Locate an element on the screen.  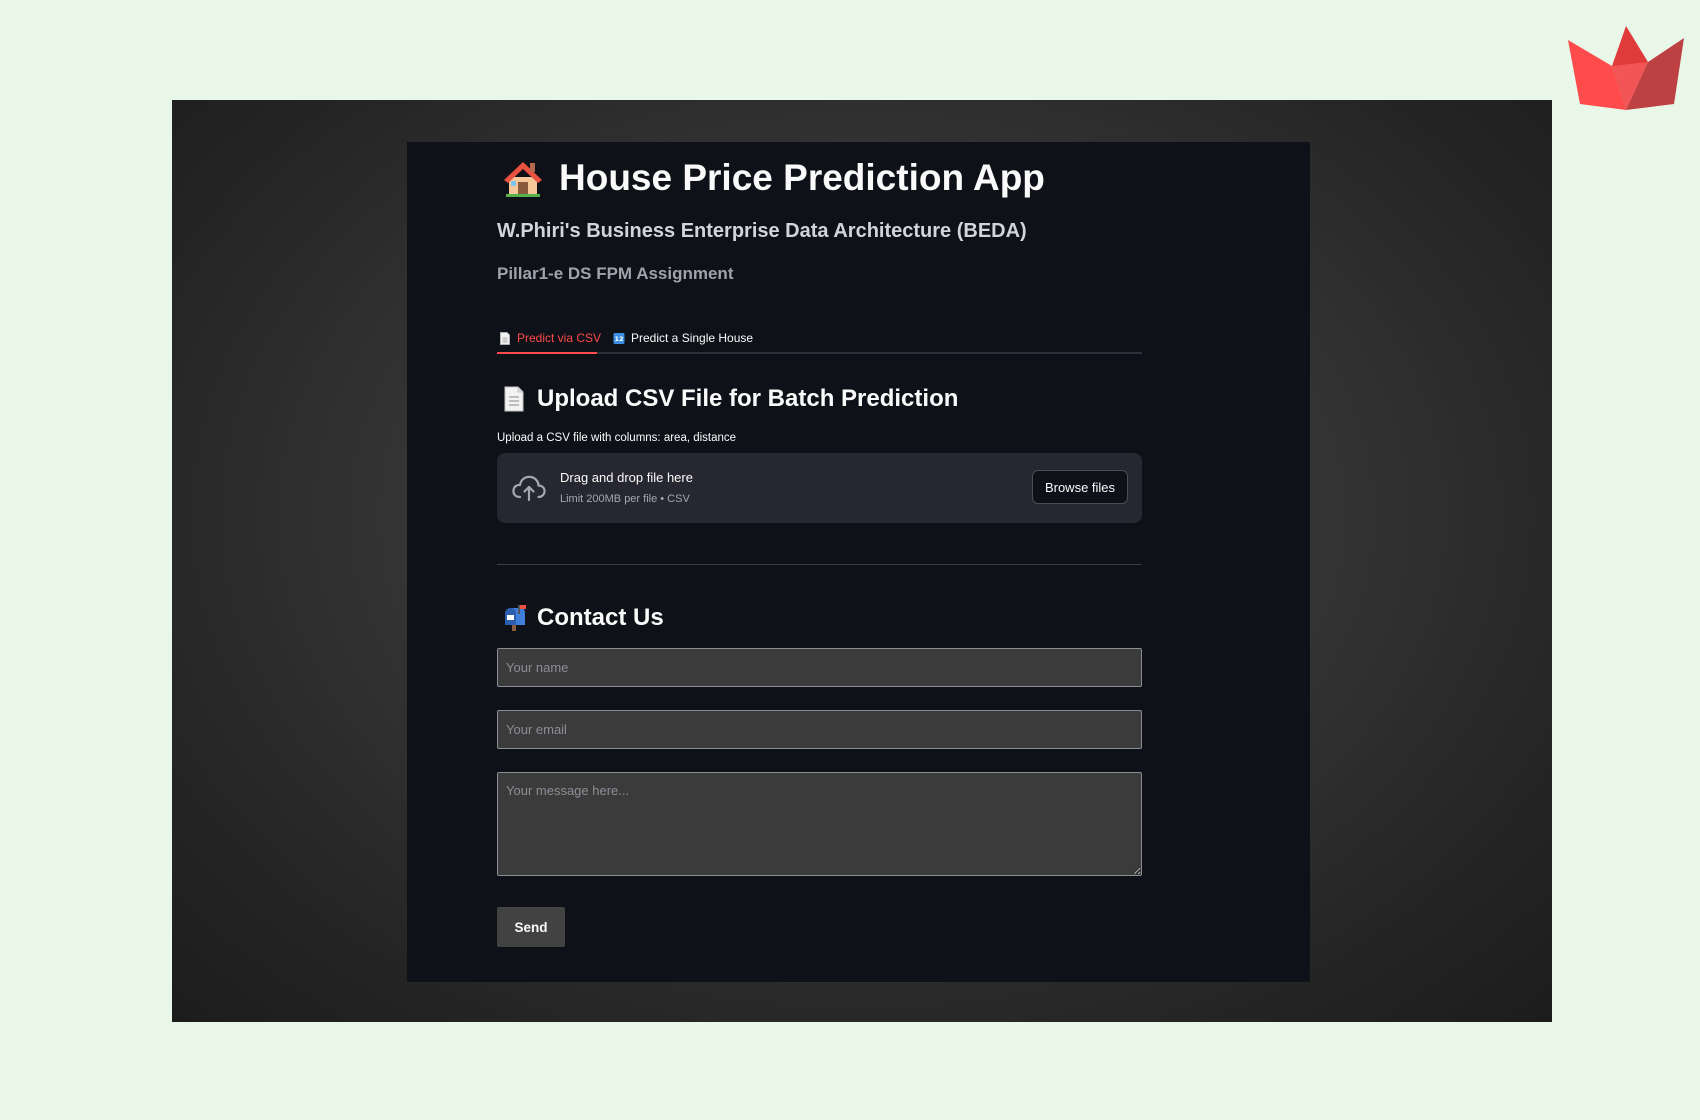
tab-predict-single-house: 12 Predict a Single House is located at coordinates (683, 338).